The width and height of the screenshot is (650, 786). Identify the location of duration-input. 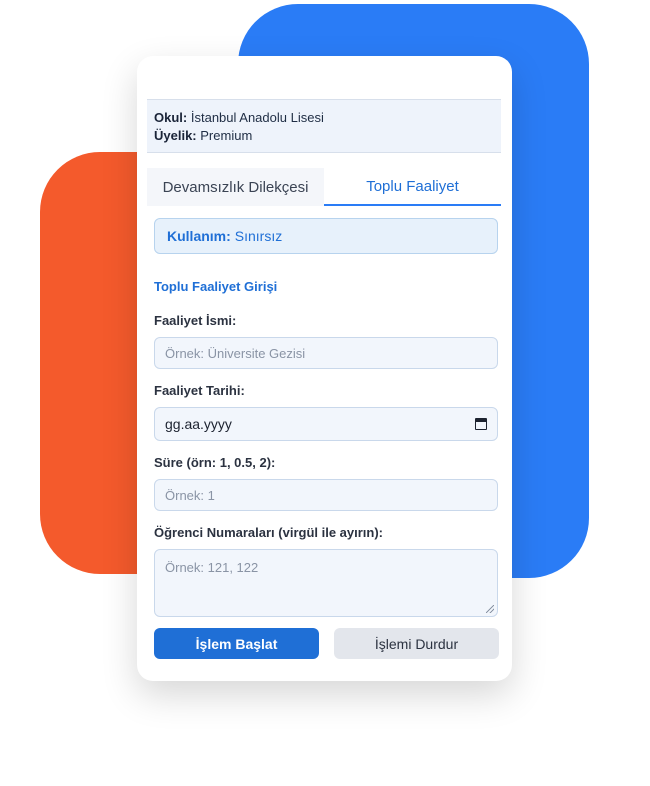
(326, 495).